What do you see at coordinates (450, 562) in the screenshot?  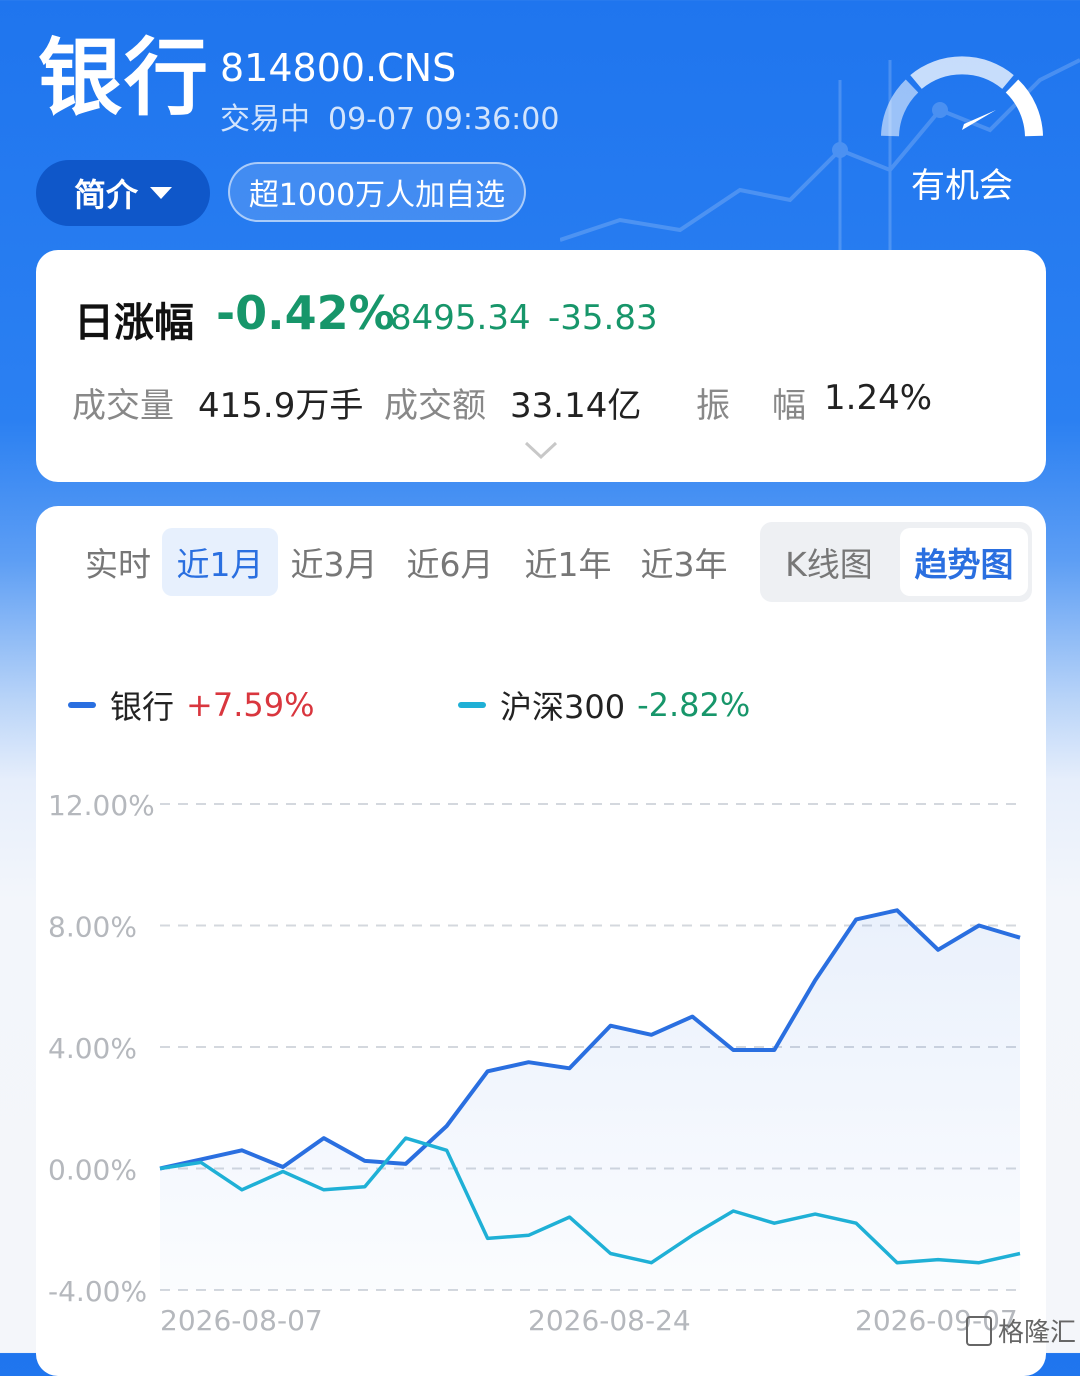 I see `tab-6month: 近6月` at bounding box center [450, 562].